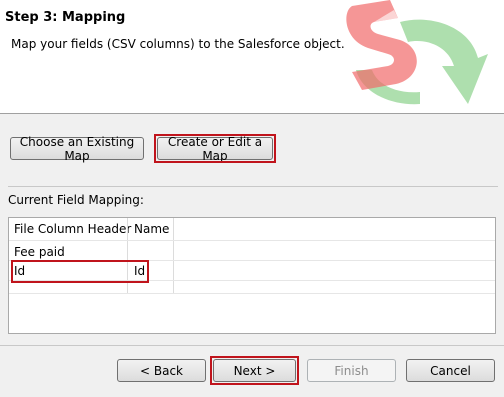  Describe the element at coordinates (65, 17) in the screenshot. I see `step-title: Step 3: Mapping` at that location.